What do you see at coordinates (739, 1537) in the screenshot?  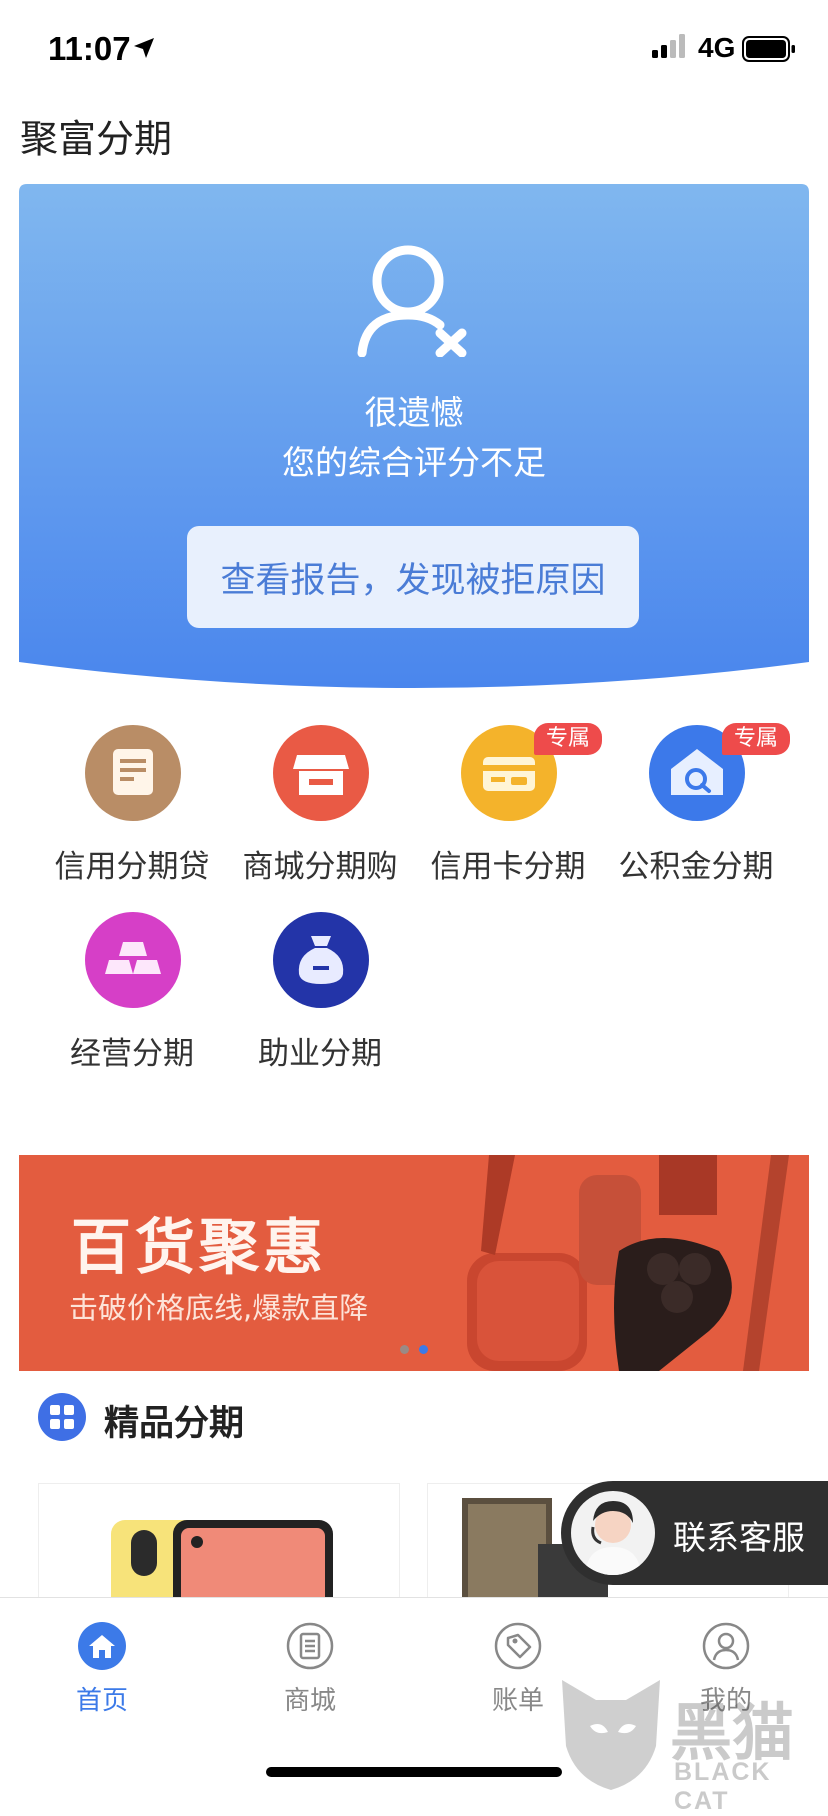 I see `customer-service-label: 联系客服` at bounding box center [739, 1537].